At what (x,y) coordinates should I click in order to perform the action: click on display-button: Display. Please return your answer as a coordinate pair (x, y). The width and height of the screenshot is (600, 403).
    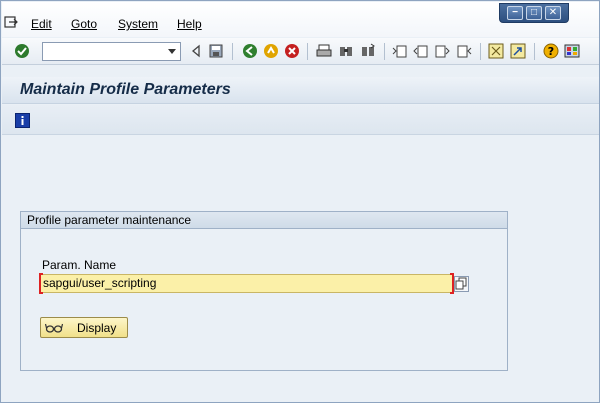
    Looking at the image, I should click on (84, 327).